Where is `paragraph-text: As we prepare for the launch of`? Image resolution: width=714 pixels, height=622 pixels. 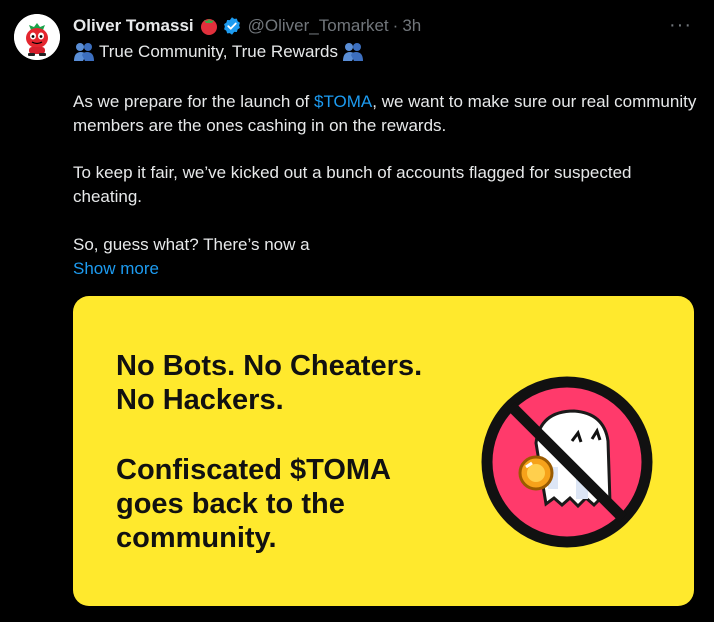
paragraph-text: As we prepare for the launch of is located at coordinates (193, 101).